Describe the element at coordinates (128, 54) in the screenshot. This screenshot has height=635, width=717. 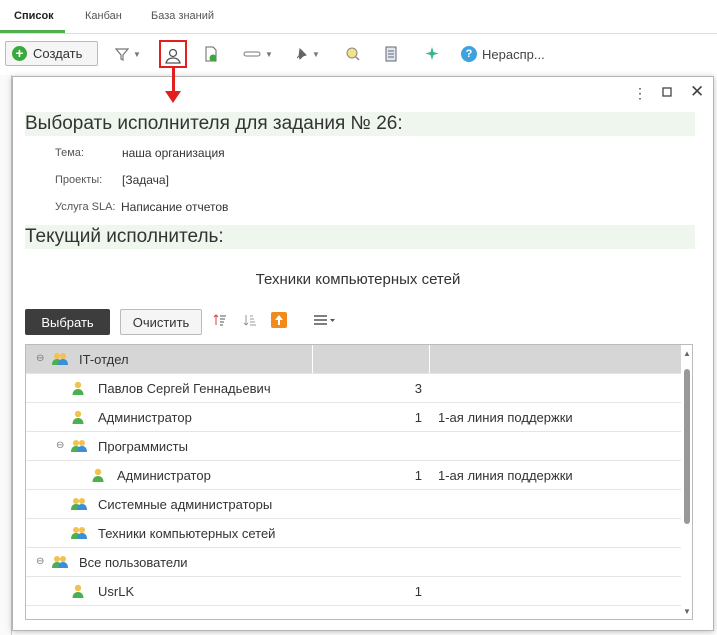
I see `filter-icon: ▼` at that location.